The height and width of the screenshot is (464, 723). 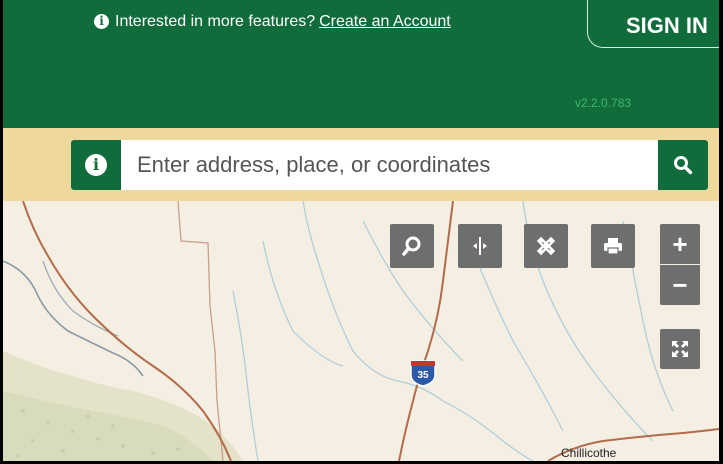 I want to click on version-label: v2.2.0.783, so click(x=603, y=103).